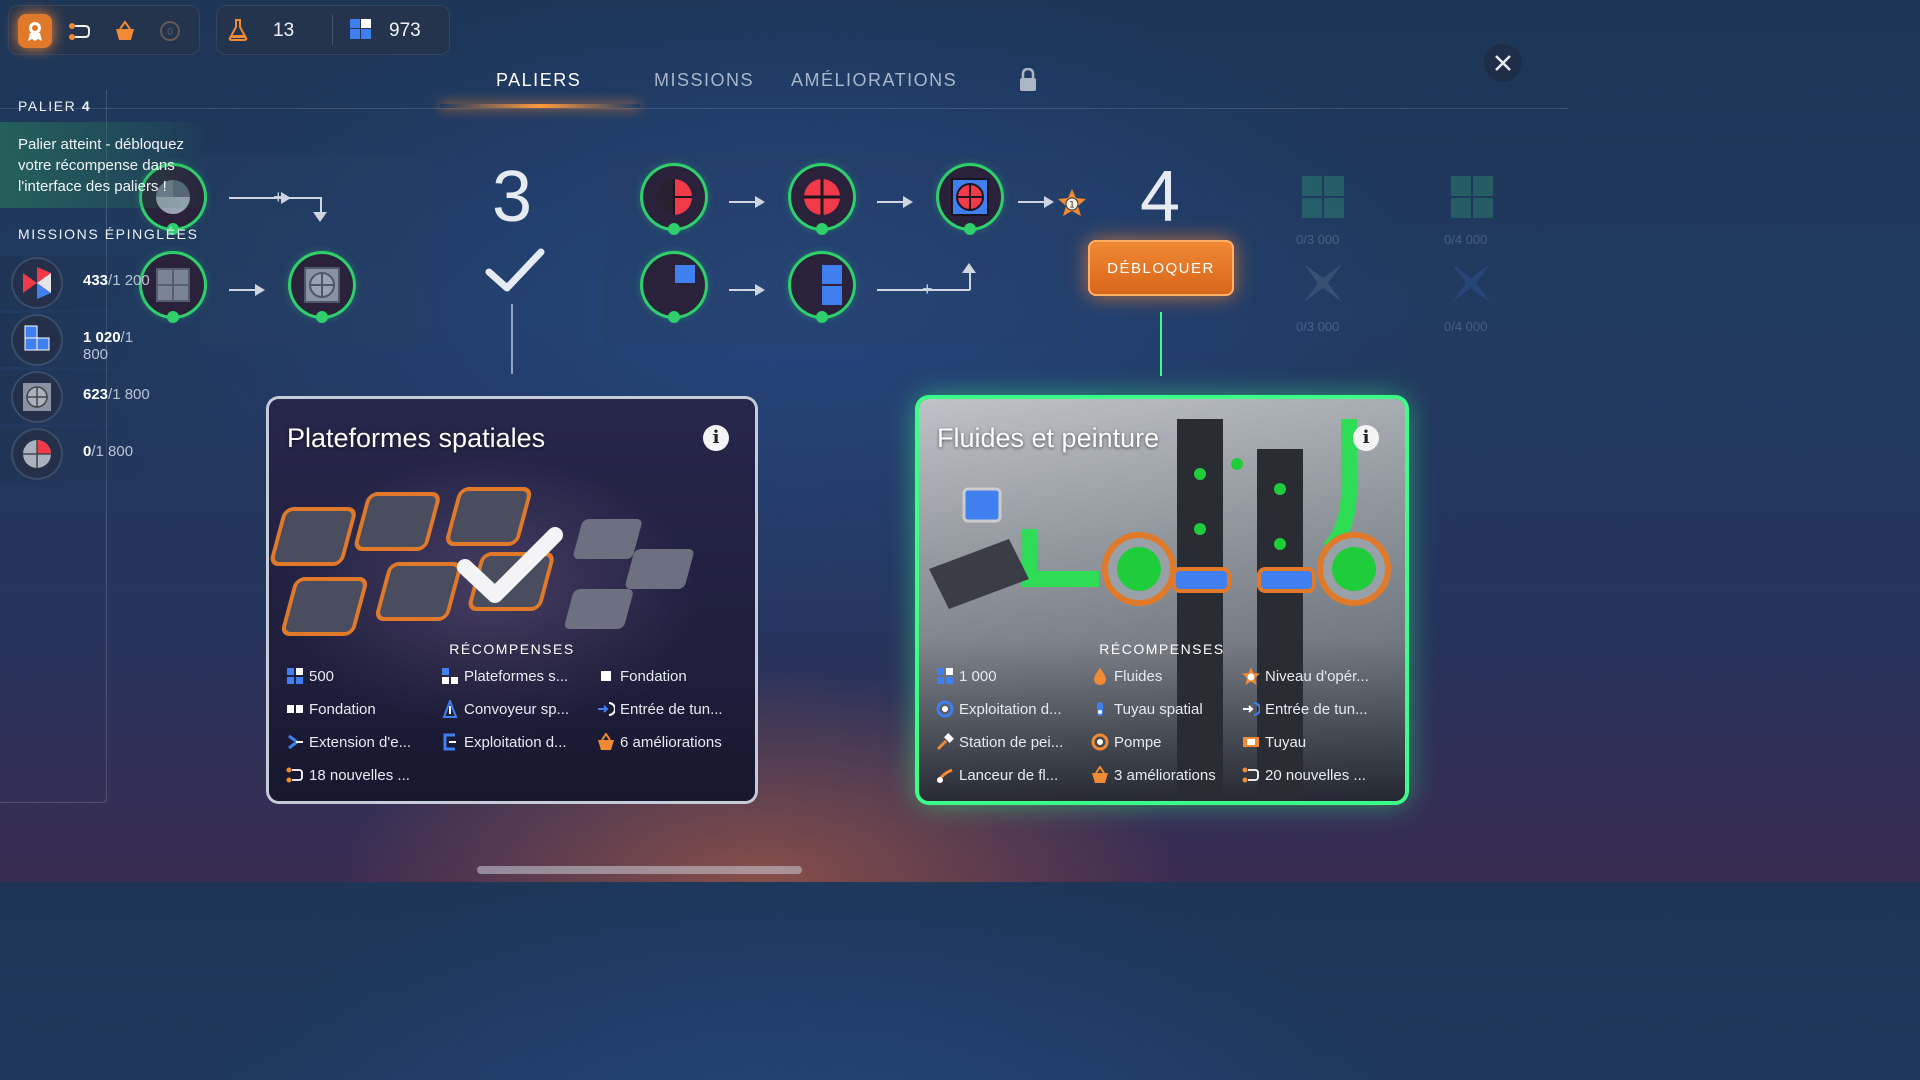 The image size is (1920, 1080). What do you see at coordinates (333, 30) in the screenshot?
I see `resources-bar: 13 973` at bounding box center [333, 30].